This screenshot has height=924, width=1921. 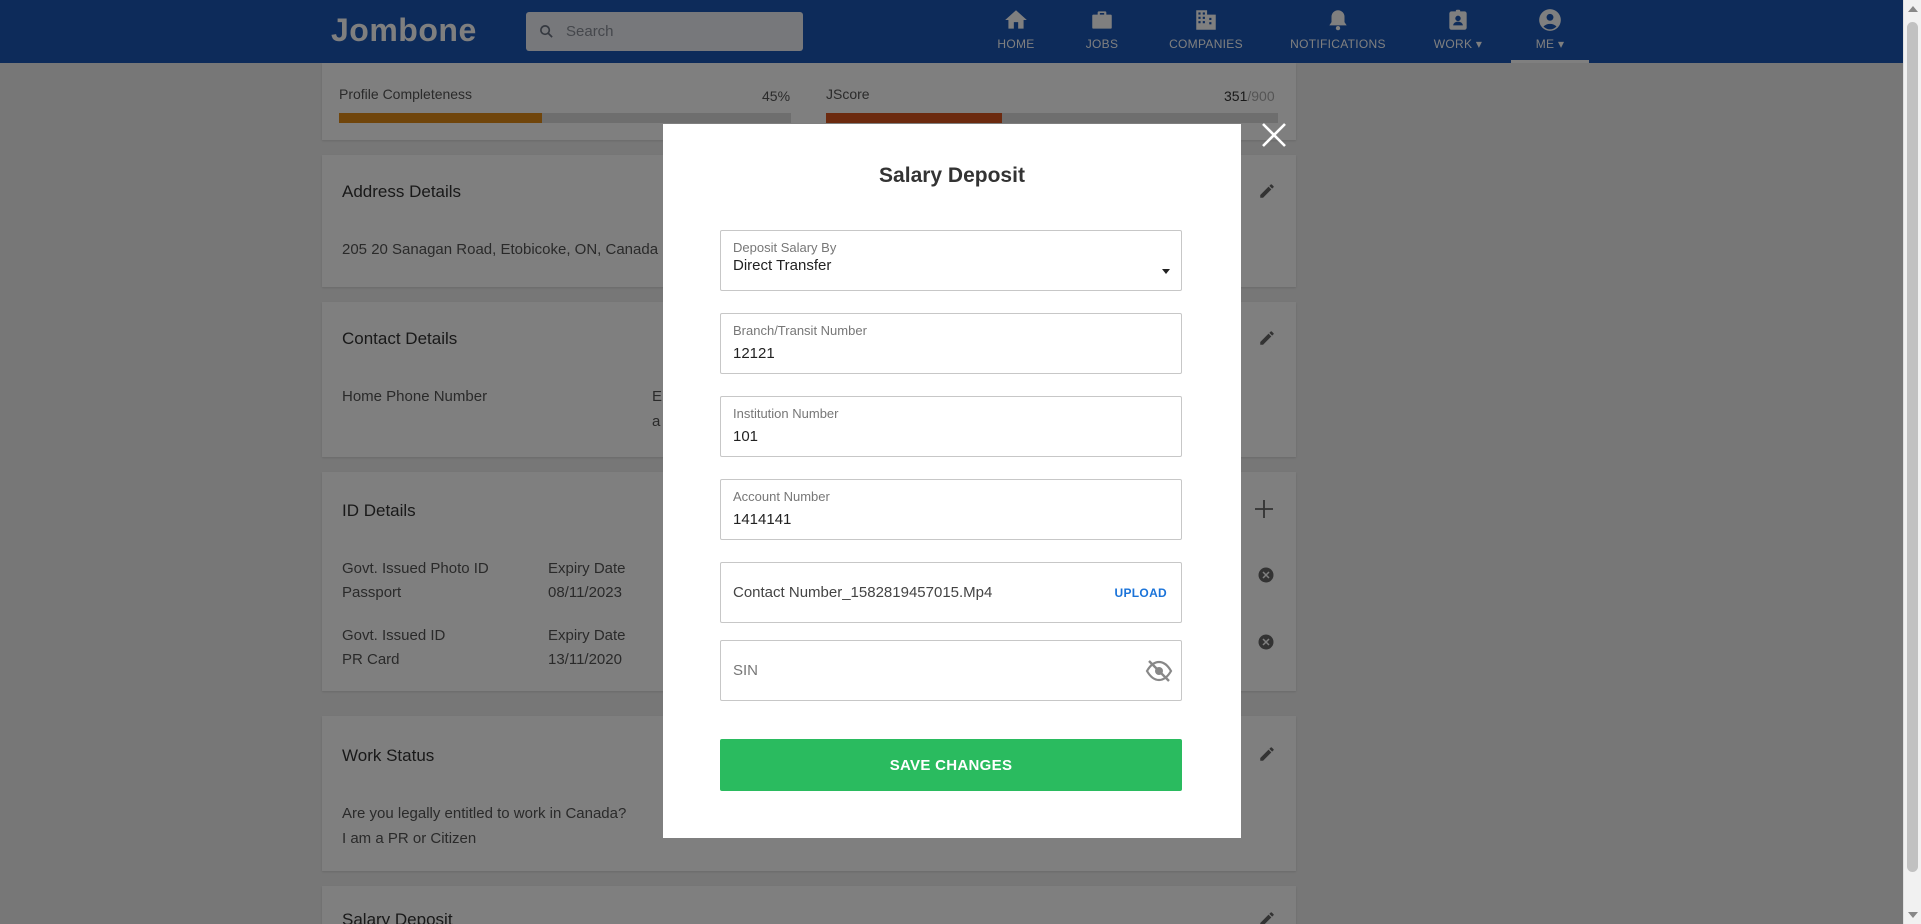 I want to click on sin-input: SIN, so click(x=745, y=670).